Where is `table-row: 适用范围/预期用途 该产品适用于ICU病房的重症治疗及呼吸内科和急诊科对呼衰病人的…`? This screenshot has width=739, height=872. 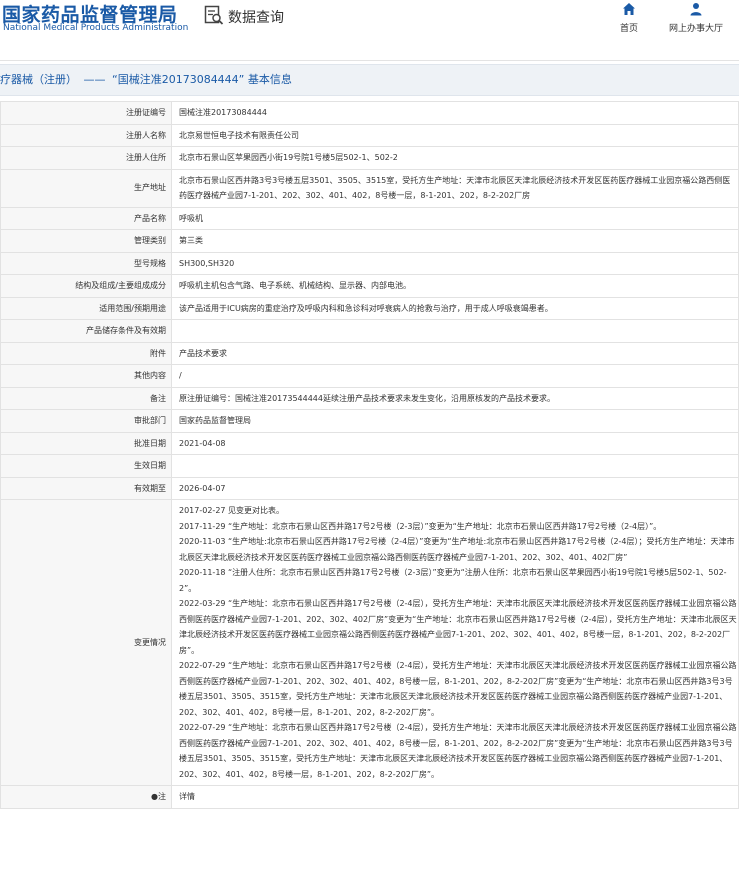
table-row: 适用范围/预期用途 该产品适用于ICU病房的重症治疗及呼吸内科和急诊科对呼衰病人的… is located at coordinates (369, 308).